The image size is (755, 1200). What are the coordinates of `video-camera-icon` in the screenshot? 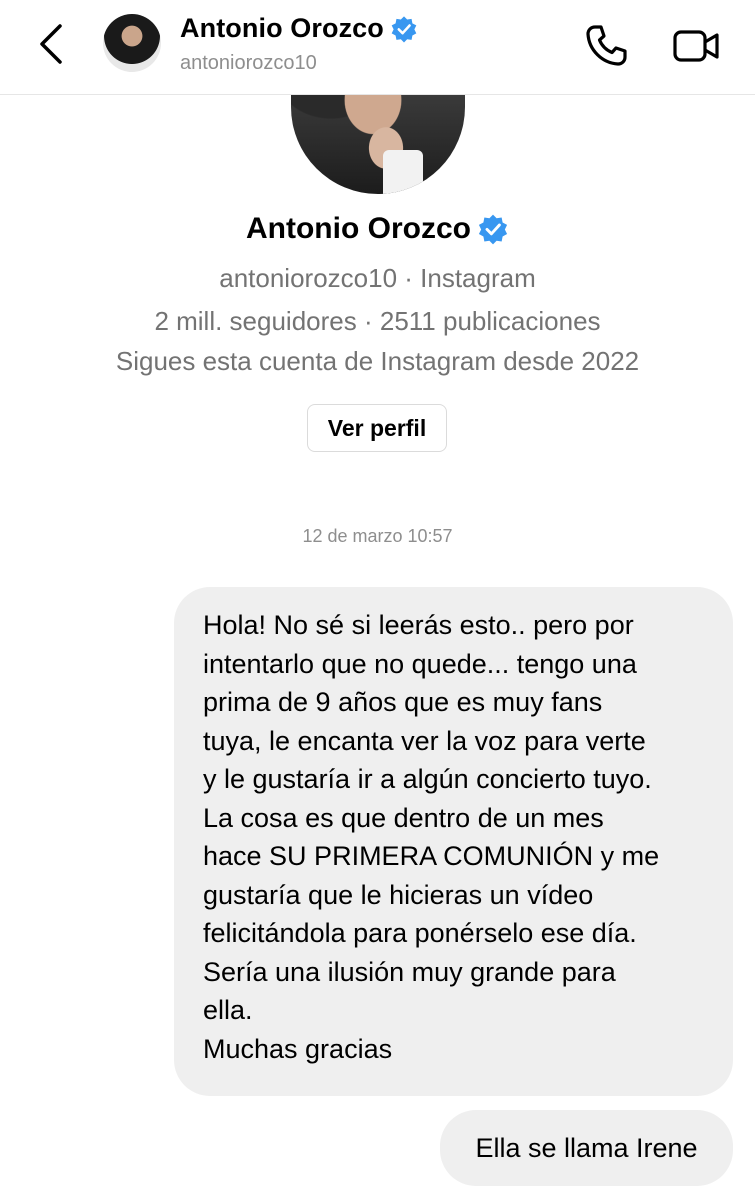 It's located at (696, 46).